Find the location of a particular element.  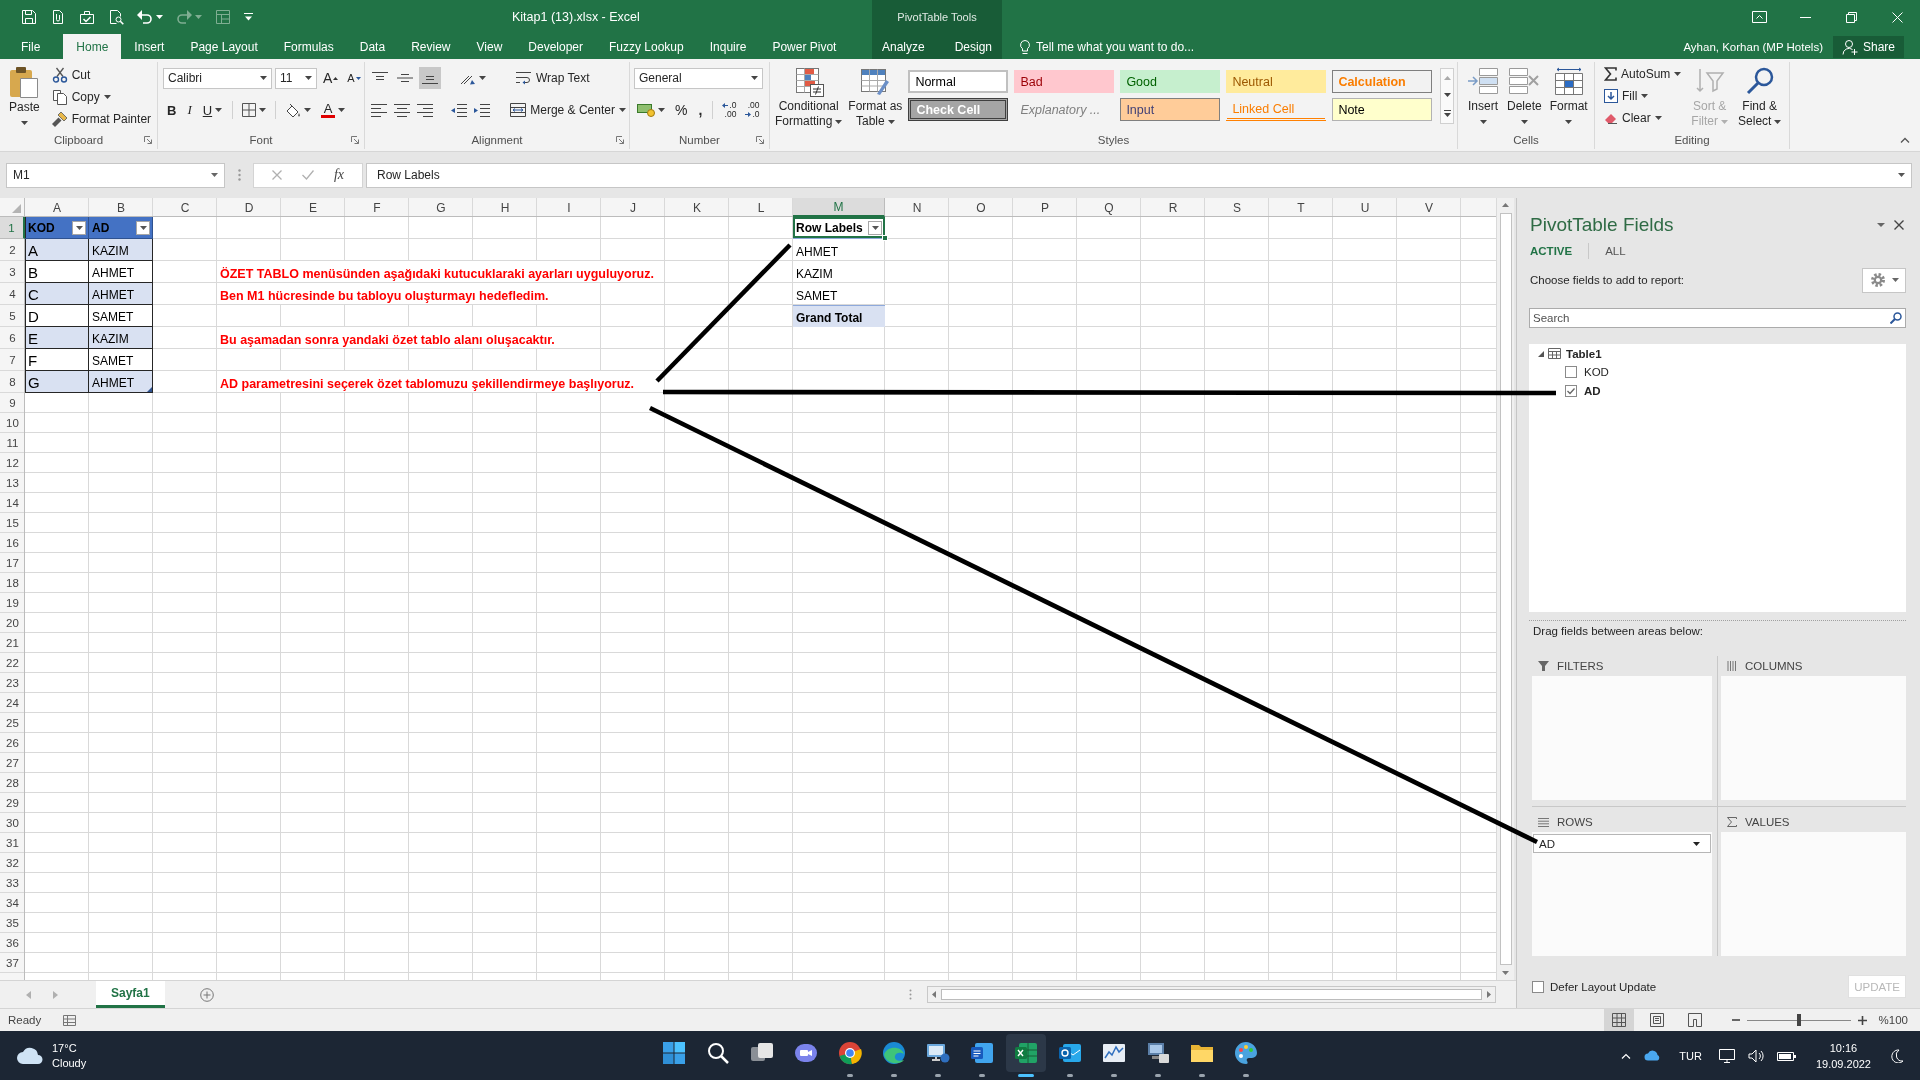

paint-bucket-icon is located at coordinates (293, 110).